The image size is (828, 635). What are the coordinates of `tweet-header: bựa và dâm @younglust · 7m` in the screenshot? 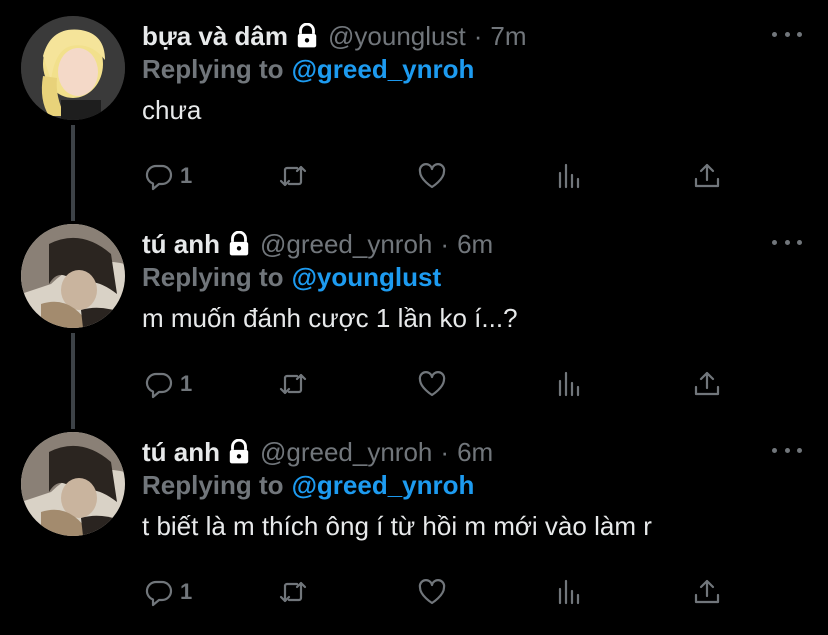 It's located at (334, 36).